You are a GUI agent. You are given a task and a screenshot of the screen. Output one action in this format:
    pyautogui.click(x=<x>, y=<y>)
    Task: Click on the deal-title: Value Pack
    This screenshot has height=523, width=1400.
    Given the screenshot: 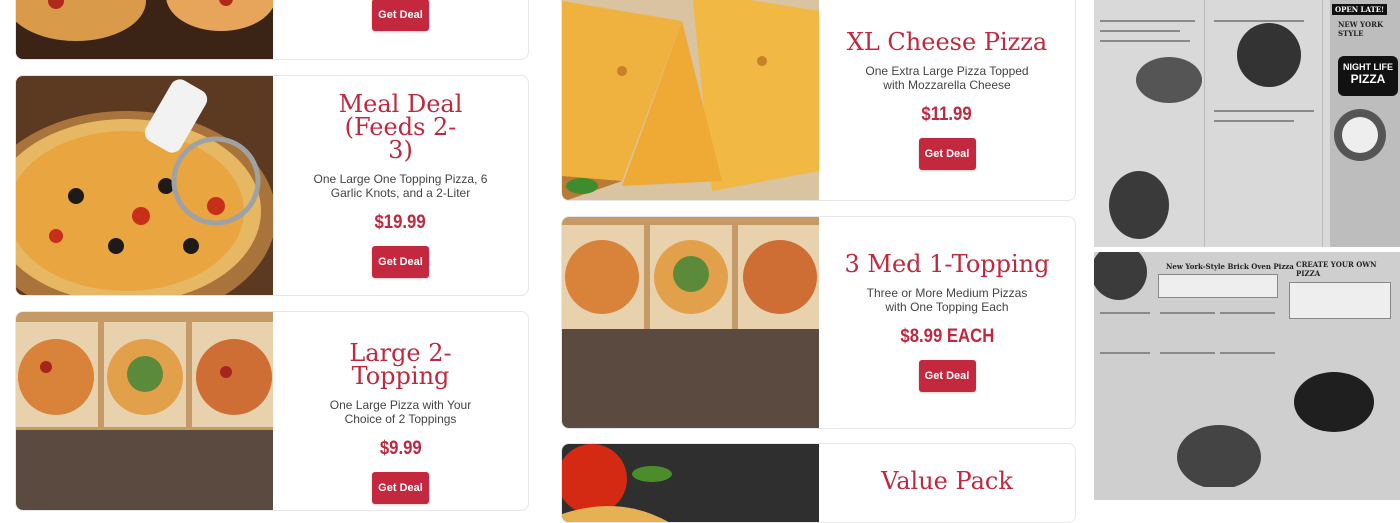 What is the action you would take?
    pyautogui.click(x=947, y=481)
    